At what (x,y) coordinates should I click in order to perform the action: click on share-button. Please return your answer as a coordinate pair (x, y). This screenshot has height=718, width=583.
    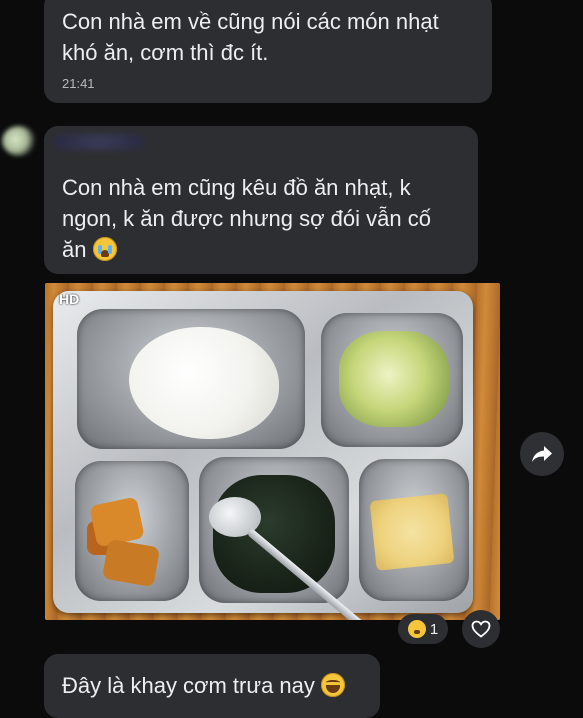
    Looking at the image, I should click on (542, 454).